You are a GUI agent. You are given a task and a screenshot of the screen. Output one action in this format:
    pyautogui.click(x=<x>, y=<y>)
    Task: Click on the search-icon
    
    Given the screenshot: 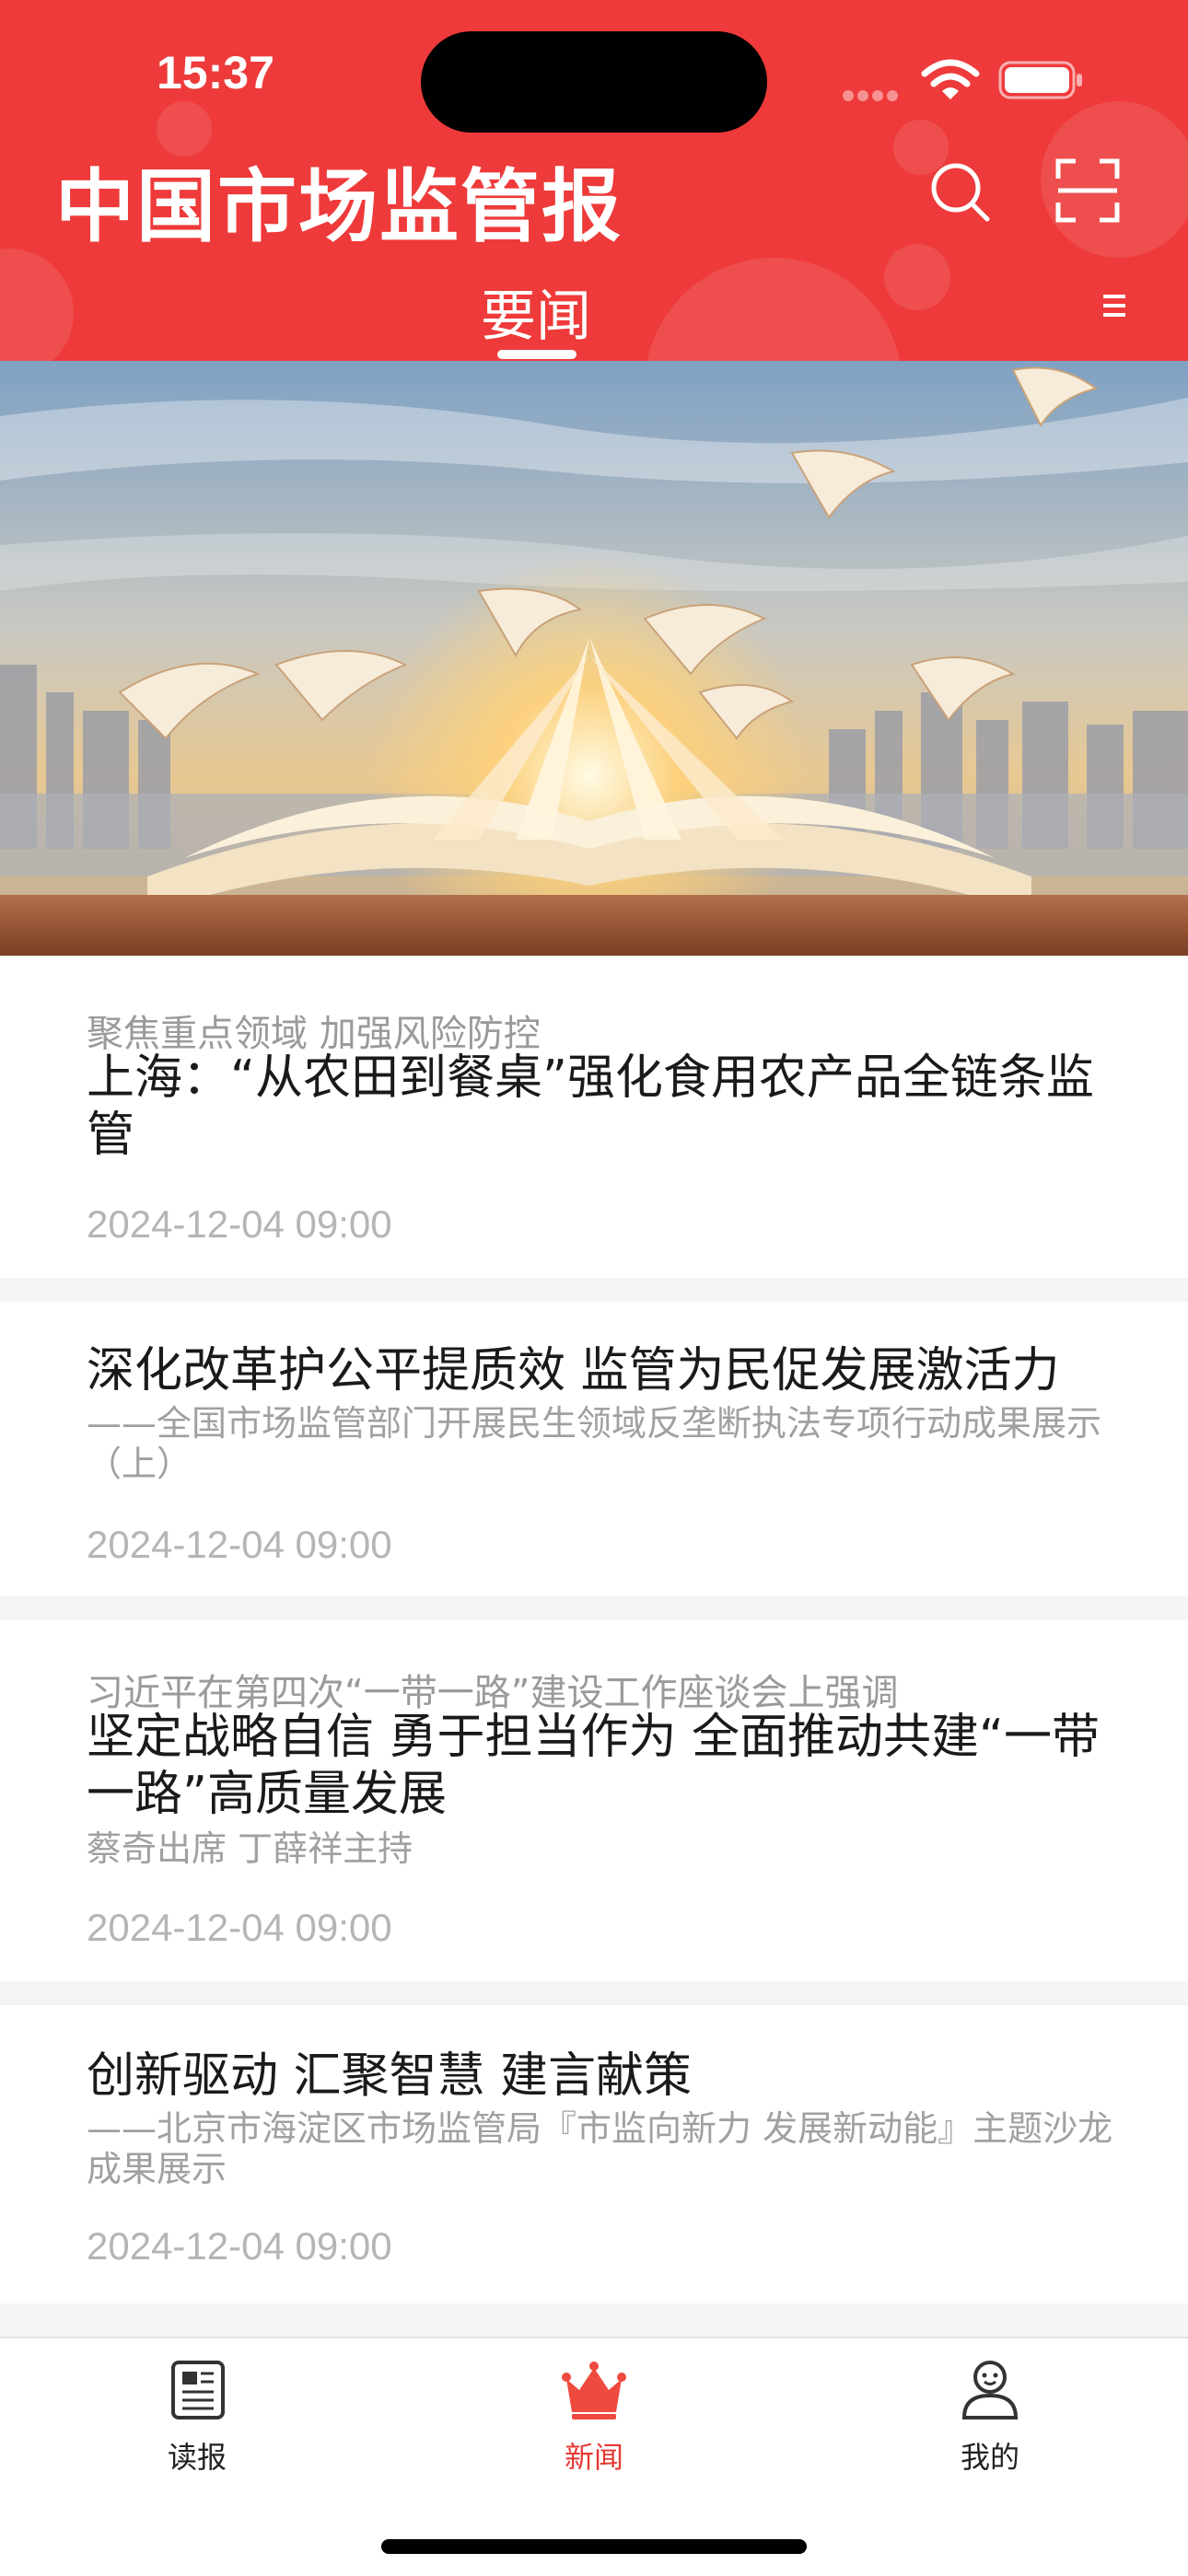 What is the action you would take?
    pyautogui.click(x=959, y=191)
    